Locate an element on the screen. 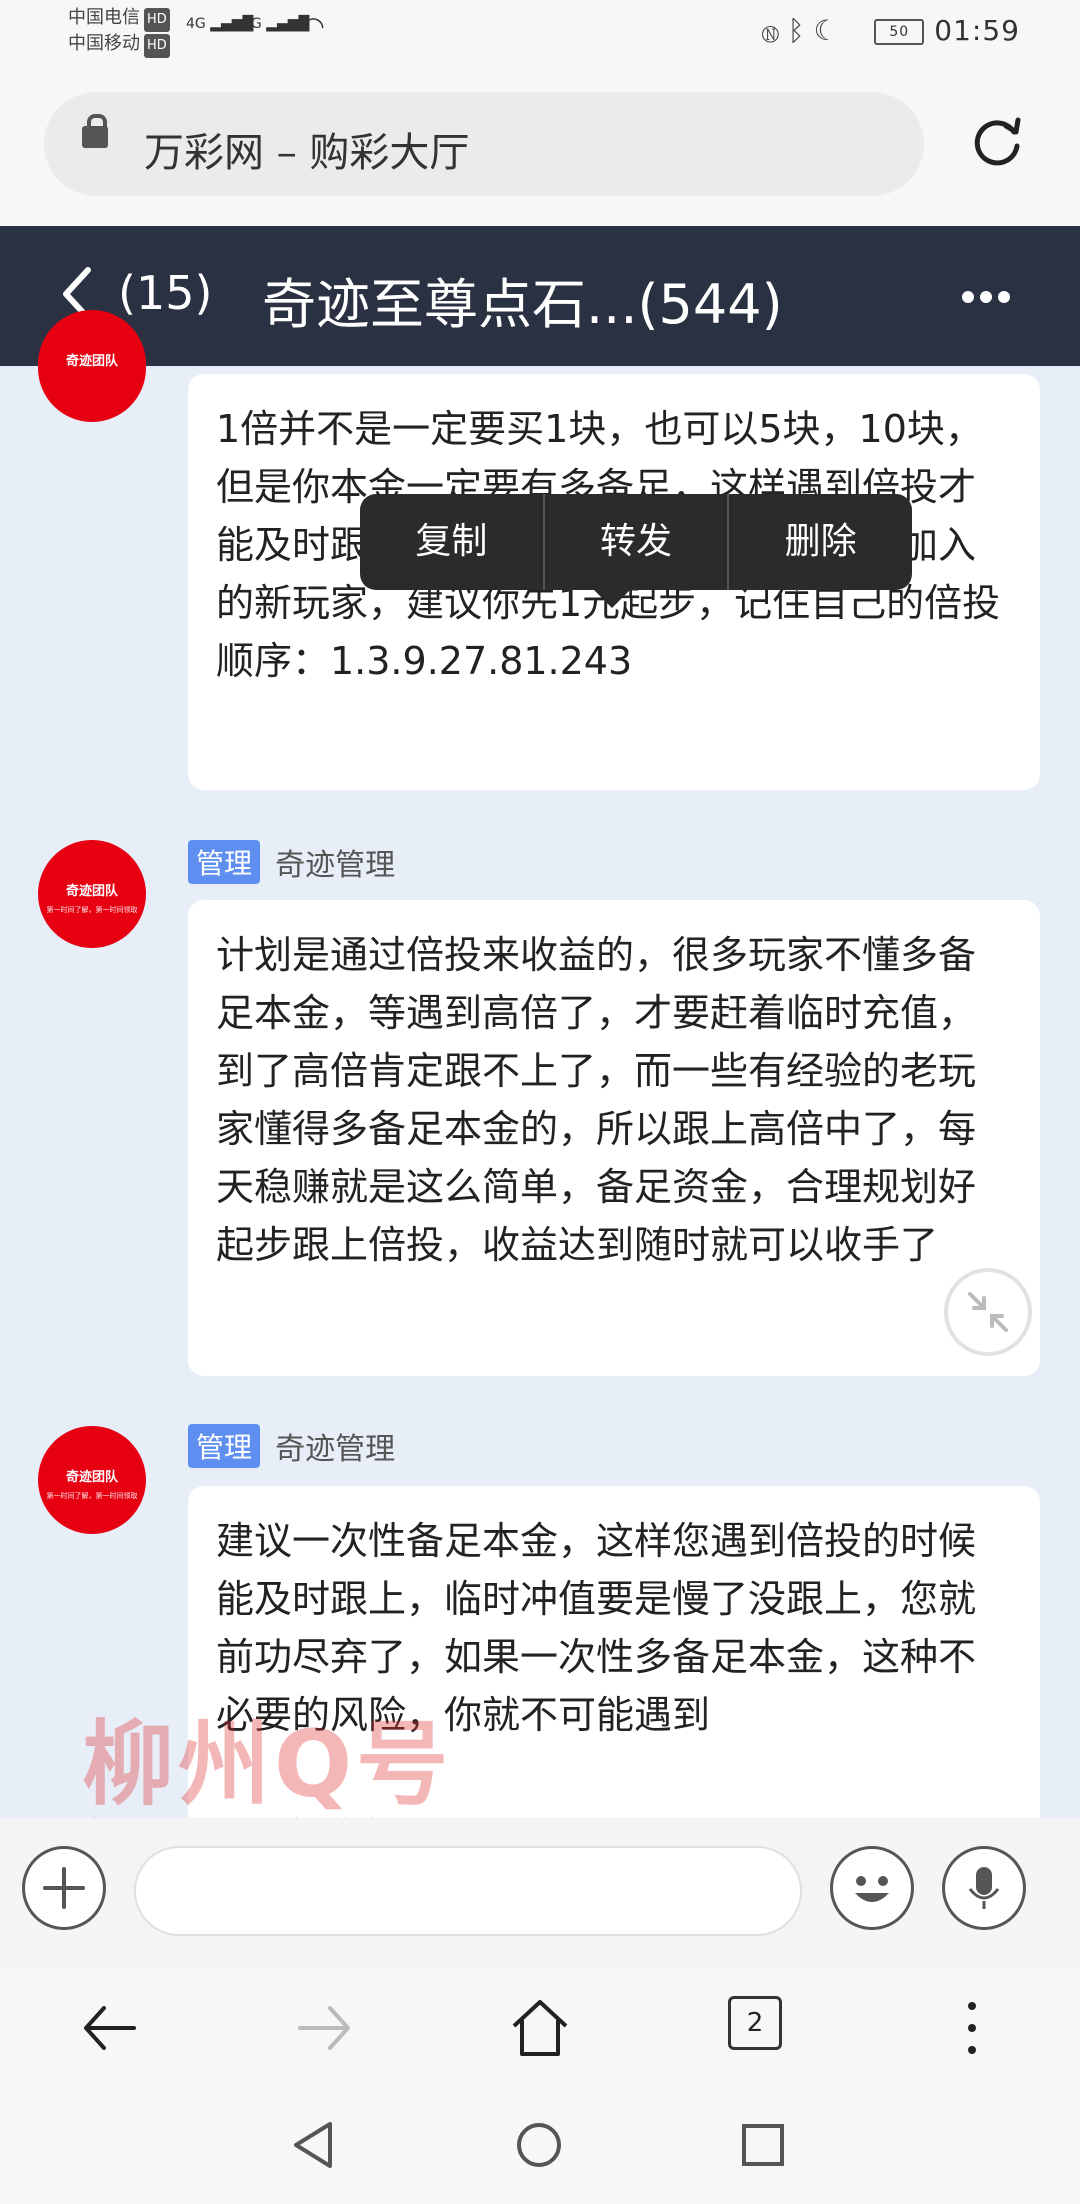  chat-header: (15) 奇迹至尊点石...(544) is located at coordinates (540, 296).